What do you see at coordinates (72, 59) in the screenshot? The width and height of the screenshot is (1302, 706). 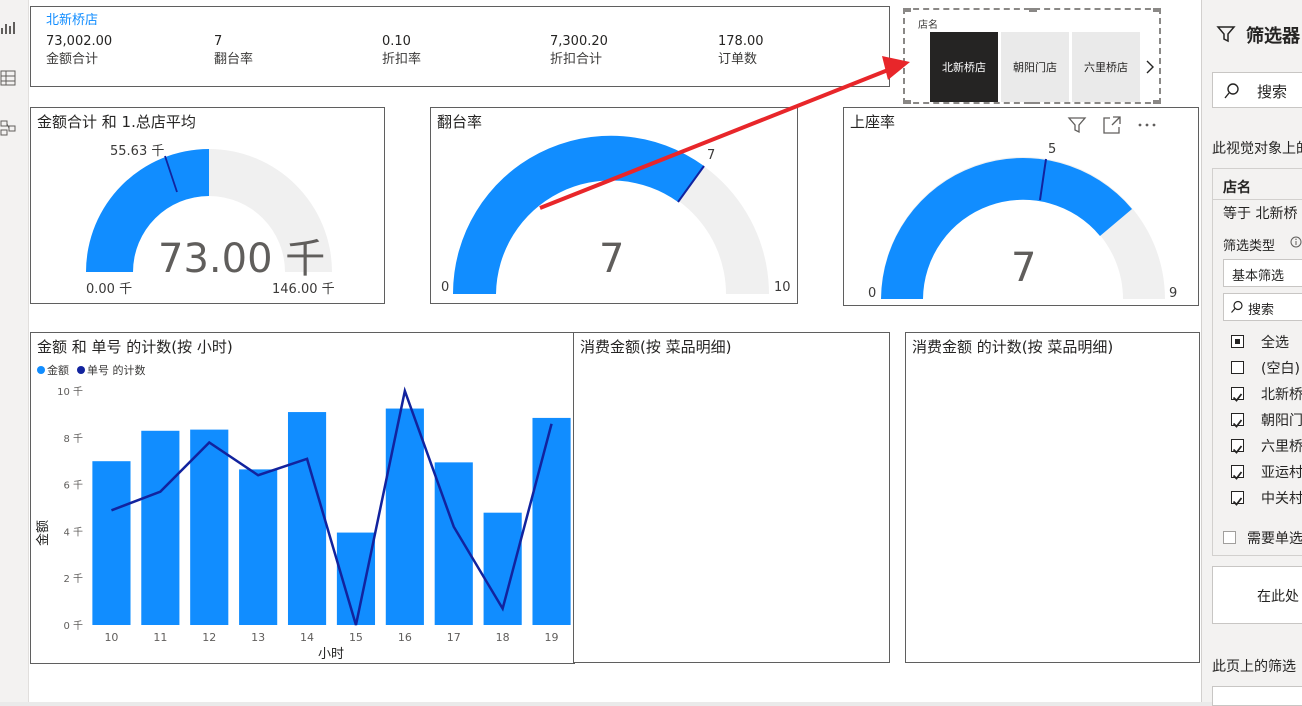 I see `kpi-label: 金额合计` at bounding box center [72, 59].